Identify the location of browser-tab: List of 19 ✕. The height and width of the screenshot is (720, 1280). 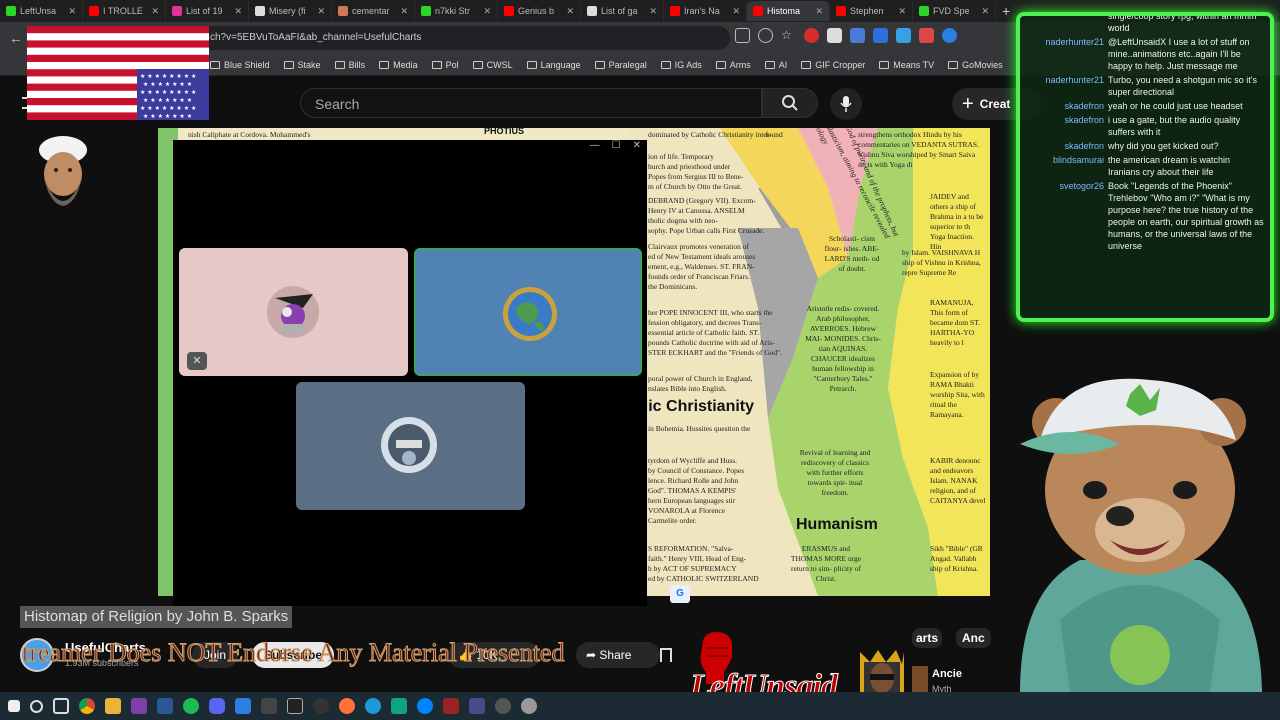
(207, 11).